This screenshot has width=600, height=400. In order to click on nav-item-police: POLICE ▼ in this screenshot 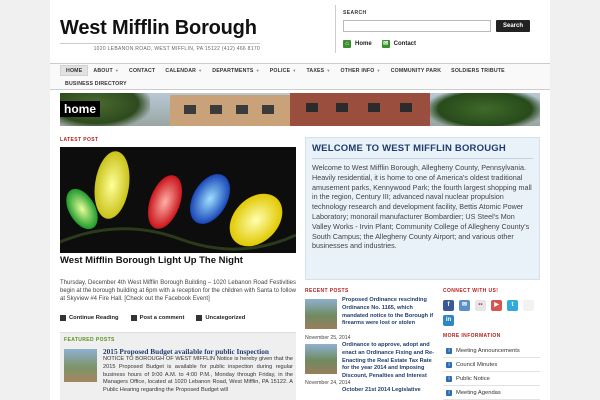, I will do `click(283, 70)`.